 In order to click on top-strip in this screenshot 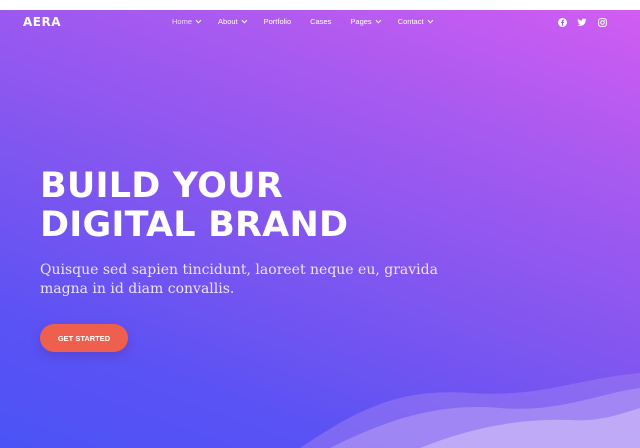, I will do `click(320, 5)`.